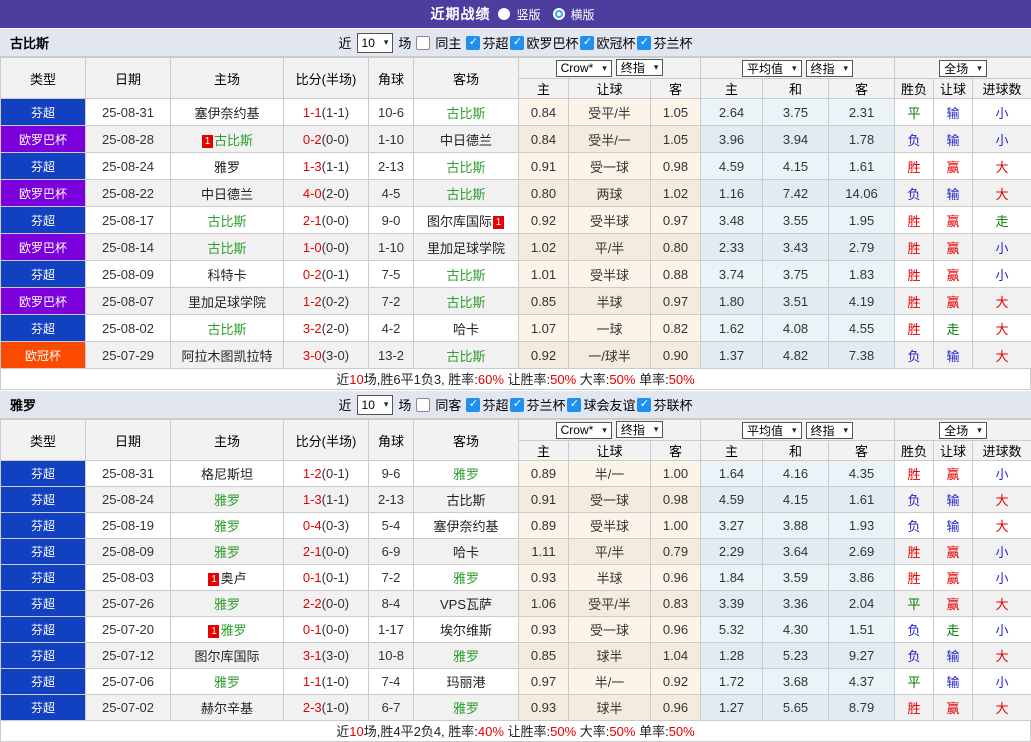 This screenshot has width=1031, height=742. I want to click on away-team-cell: 图尔库国际1, so click(466, 220).